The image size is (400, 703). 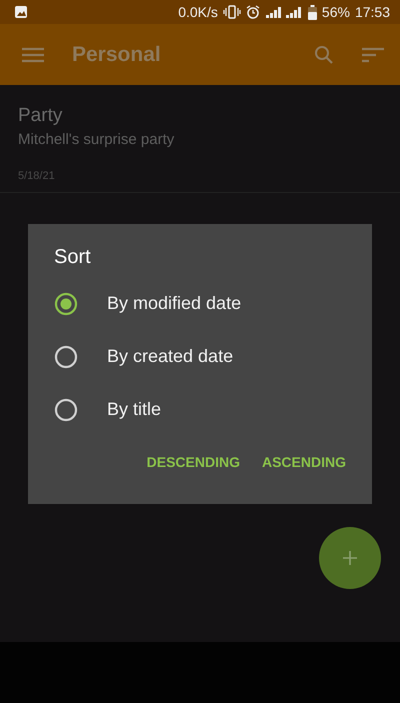 I want to click on note-title: Party, so click(x=41, y=116).